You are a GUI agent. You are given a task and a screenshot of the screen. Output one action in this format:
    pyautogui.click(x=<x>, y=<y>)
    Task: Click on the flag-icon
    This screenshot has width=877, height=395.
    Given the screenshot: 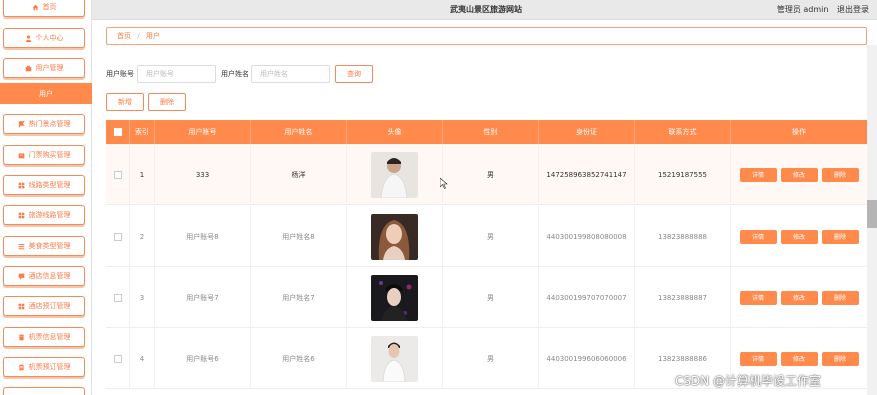 What is the action you would take?
    pyautogui.click(x=21, y=123)
    